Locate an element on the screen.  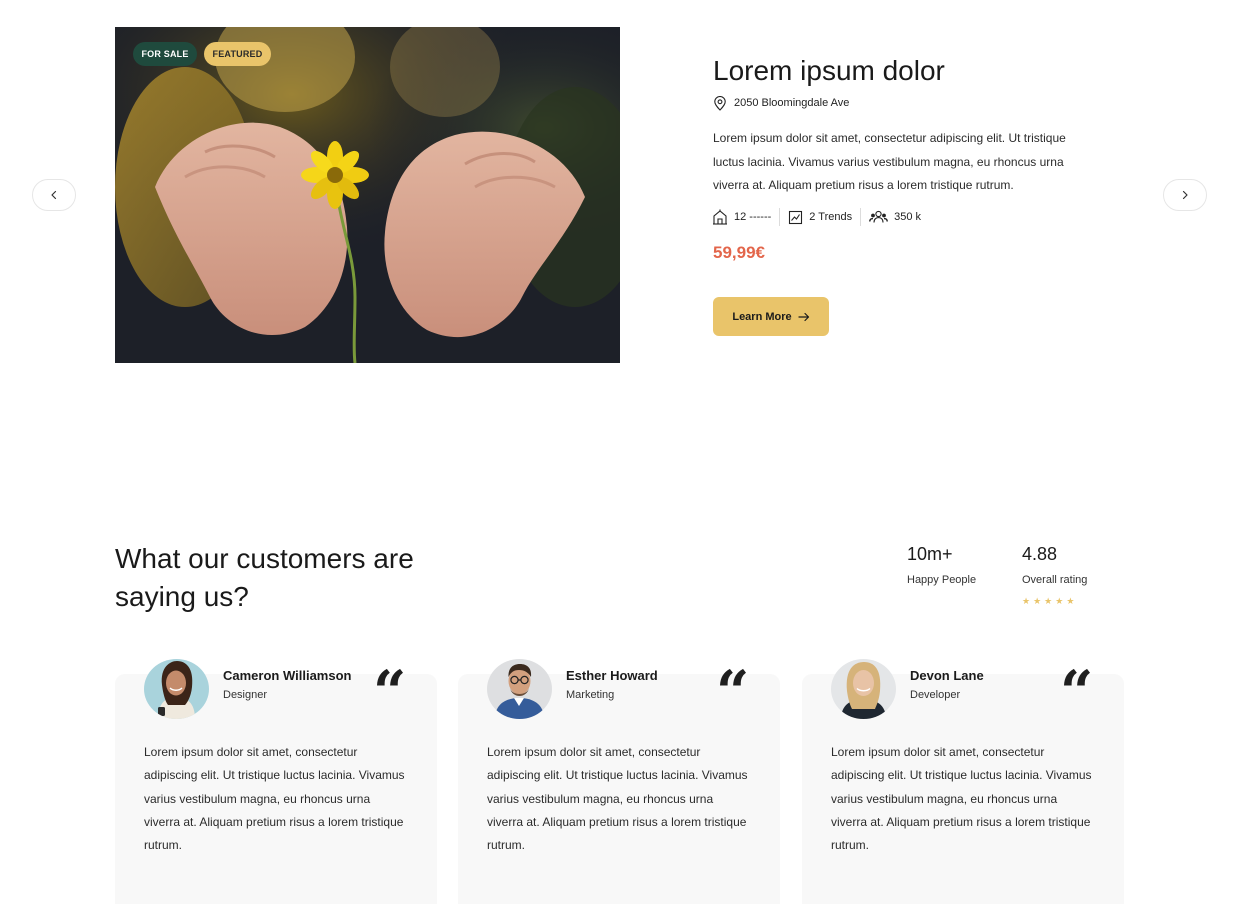
property-price: 59,99€ is located at coordinates (739, 252).